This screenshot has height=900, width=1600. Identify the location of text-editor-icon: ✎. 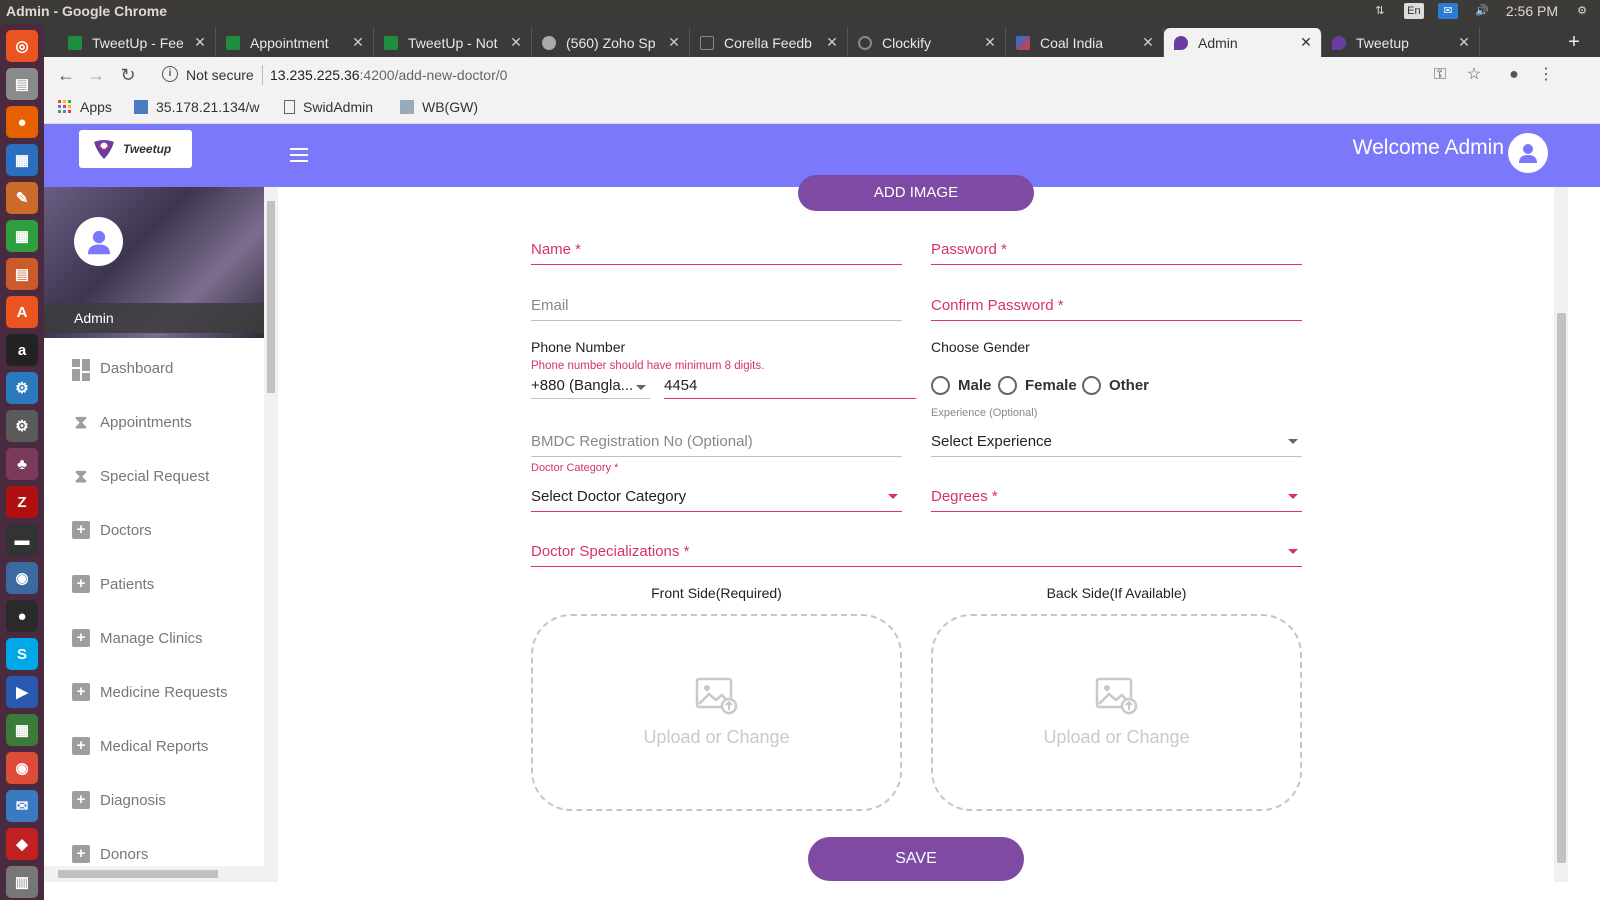
(22, 198).